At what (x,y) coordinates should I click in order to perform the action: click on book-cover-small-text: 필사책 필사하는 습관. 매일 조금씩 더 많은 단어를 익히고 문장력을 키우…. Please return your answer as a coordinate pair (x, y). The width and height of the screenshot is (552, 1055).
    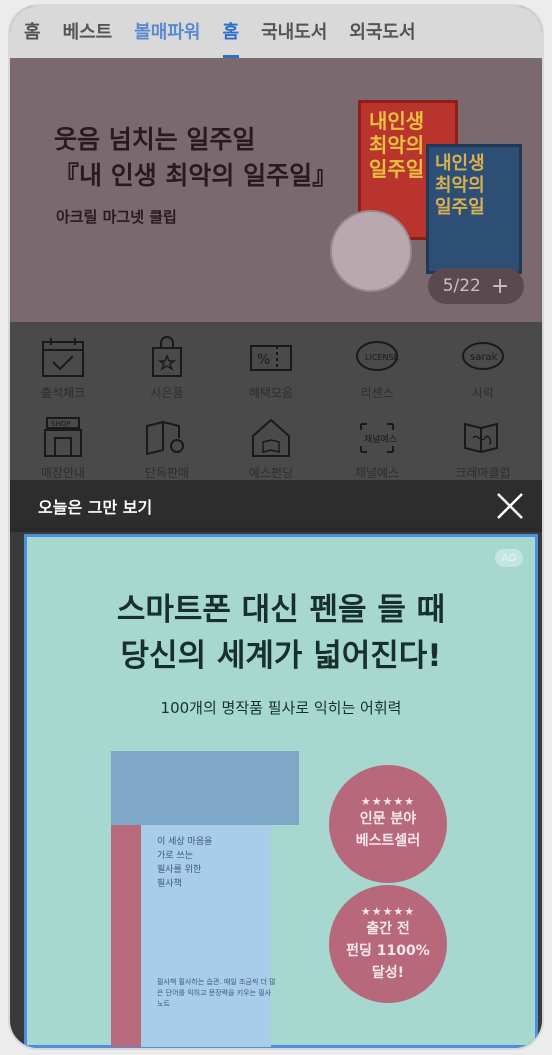
    Looking at the image, I should click on (216, 993).